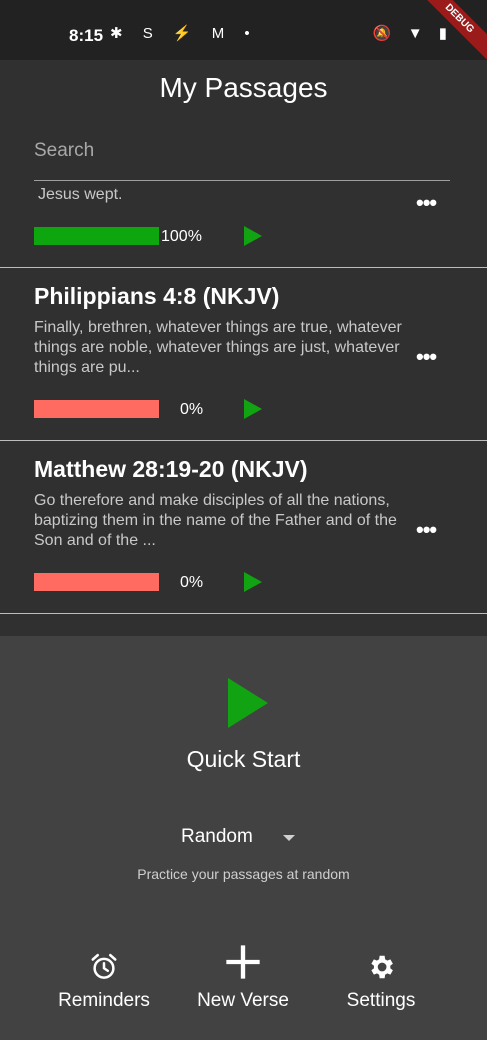  Describe the element at coordinates (104, 966) in the screenshot. I see `alarm-clock-icon` at that location.